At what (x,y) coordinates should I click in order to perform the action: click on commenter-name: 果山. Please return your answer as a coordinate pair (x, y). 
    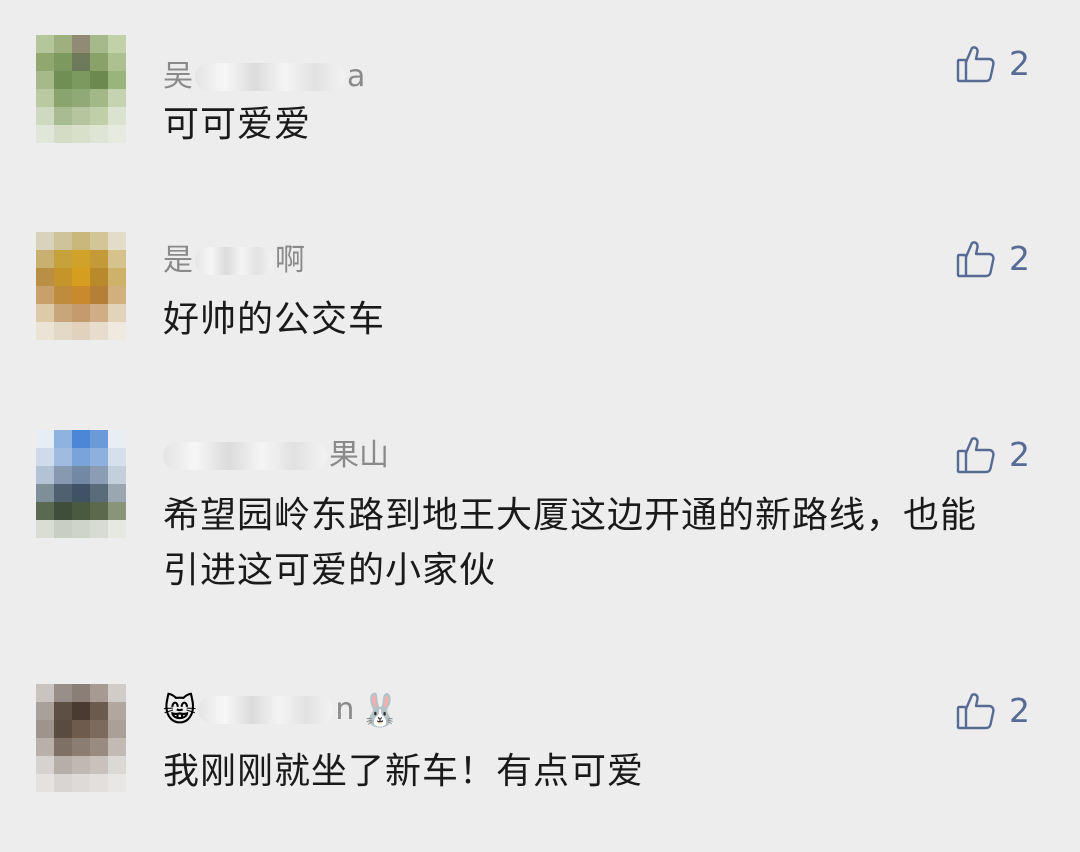
    Looking at the image, I should click on (276, 456).